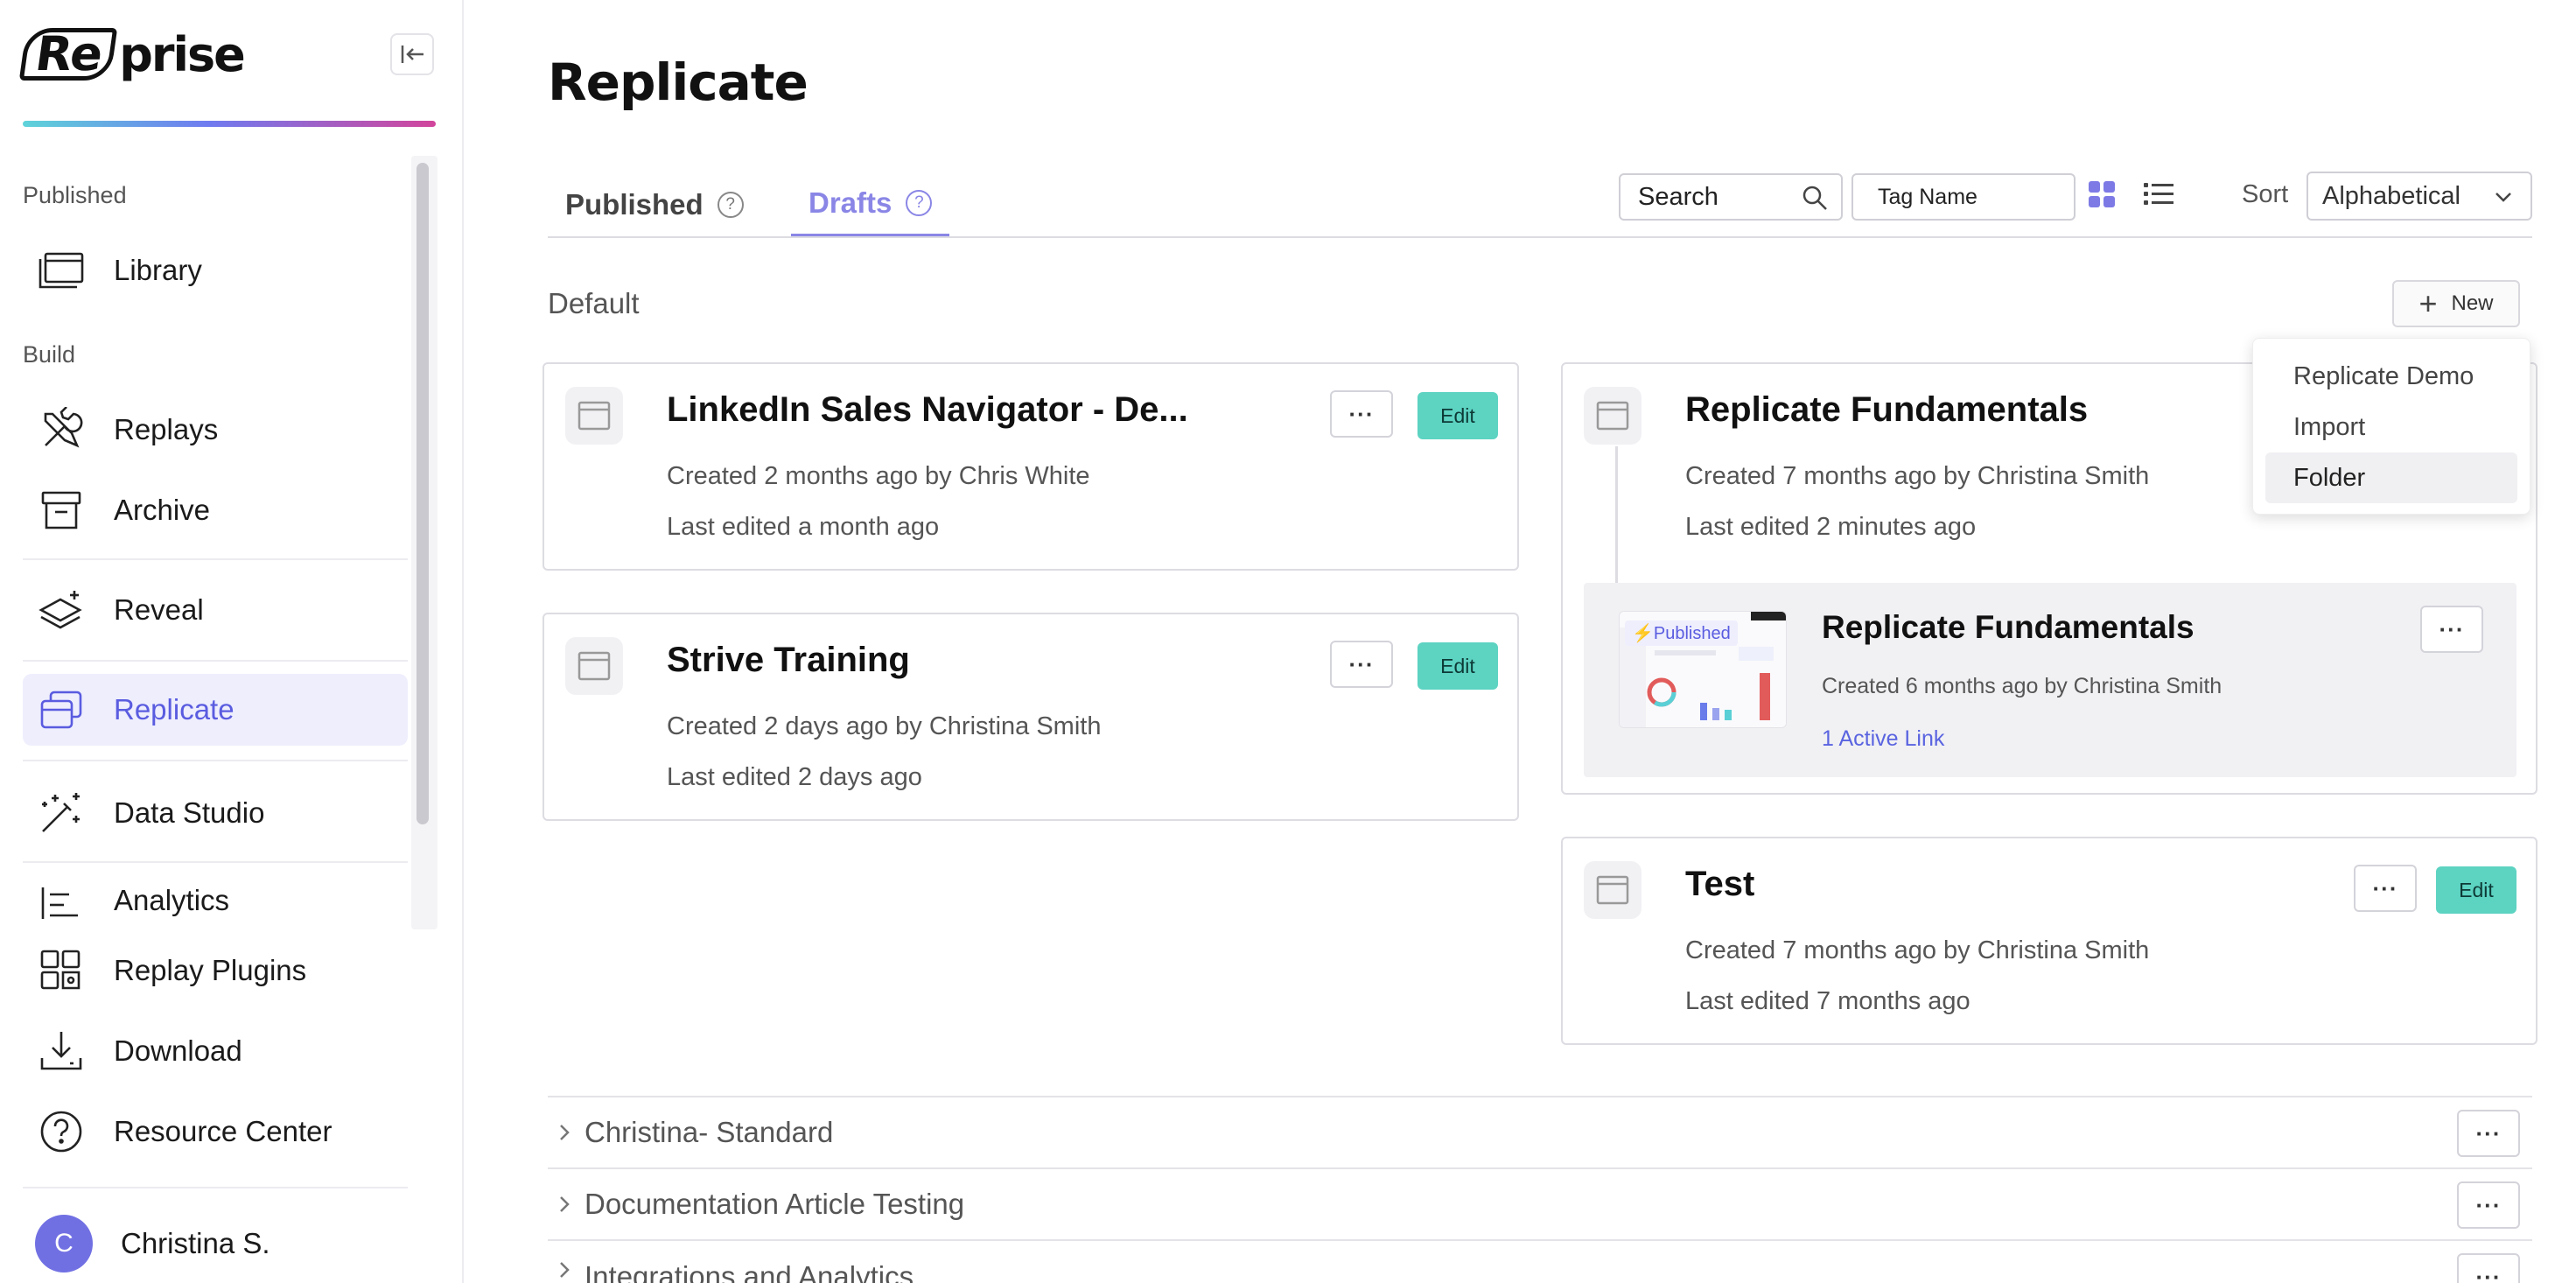 This screenshot has width=2576, height=1283. Describe the element at coordinates (61, 903) in the screenshot. I see `analytics-icon` at that location.